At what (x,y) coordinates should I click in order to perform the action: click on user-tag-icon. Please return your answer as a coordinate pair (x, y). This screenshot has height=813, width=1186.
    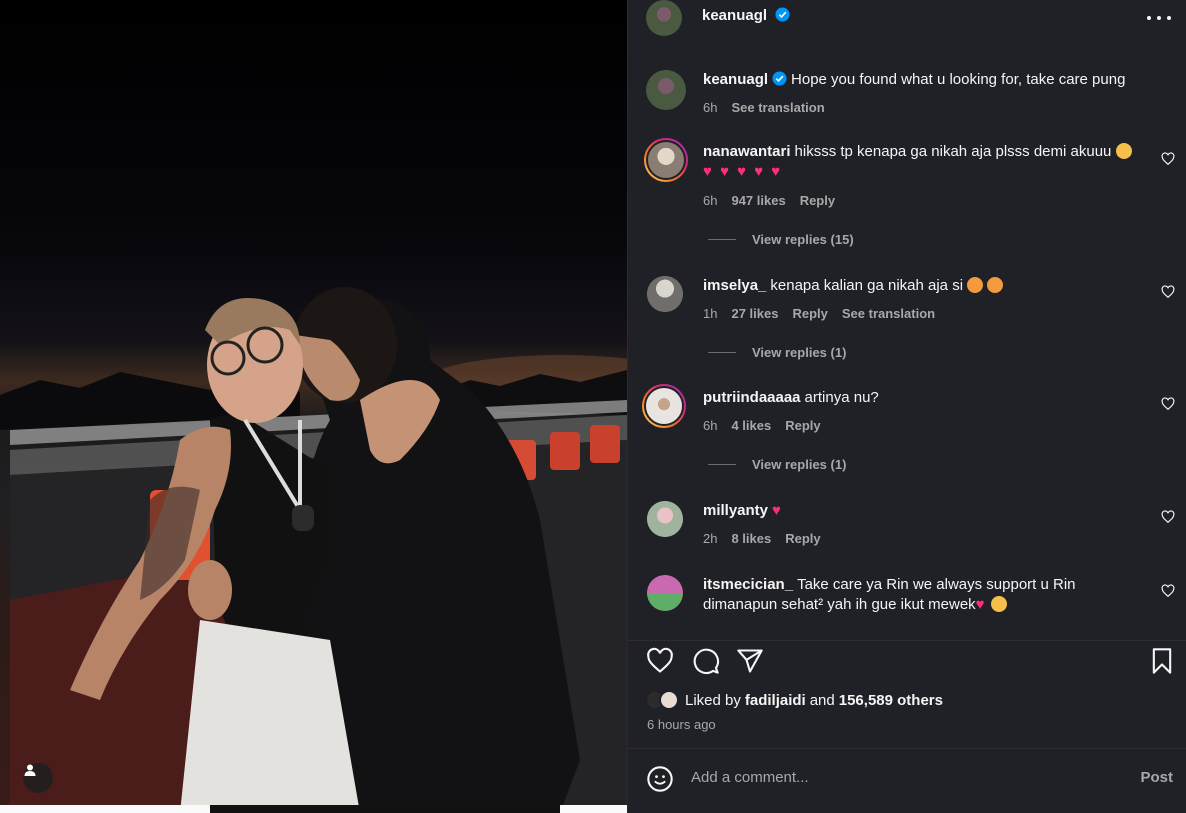
    Looking at the image, I should click on (30, 770).